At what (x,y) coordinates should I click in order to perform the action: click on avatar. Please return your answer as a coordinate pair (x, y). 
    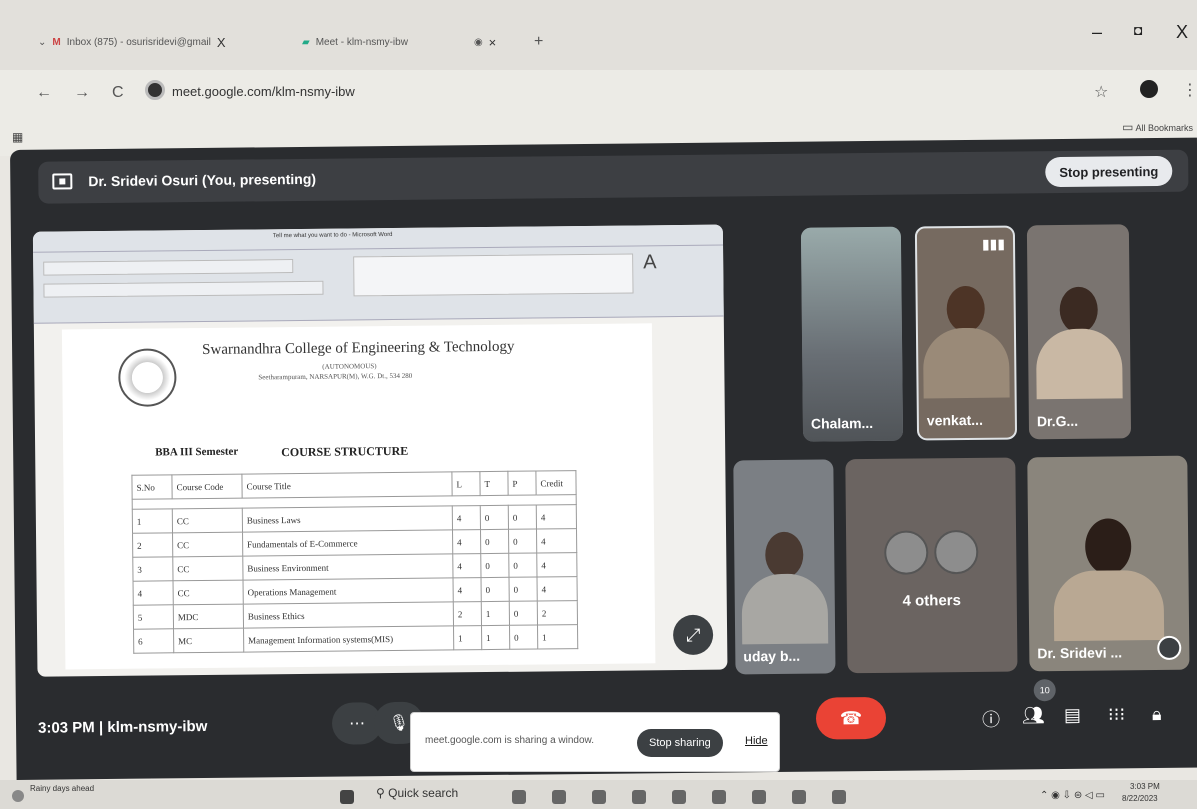
    Looking at the image, I should click on (956, 552).